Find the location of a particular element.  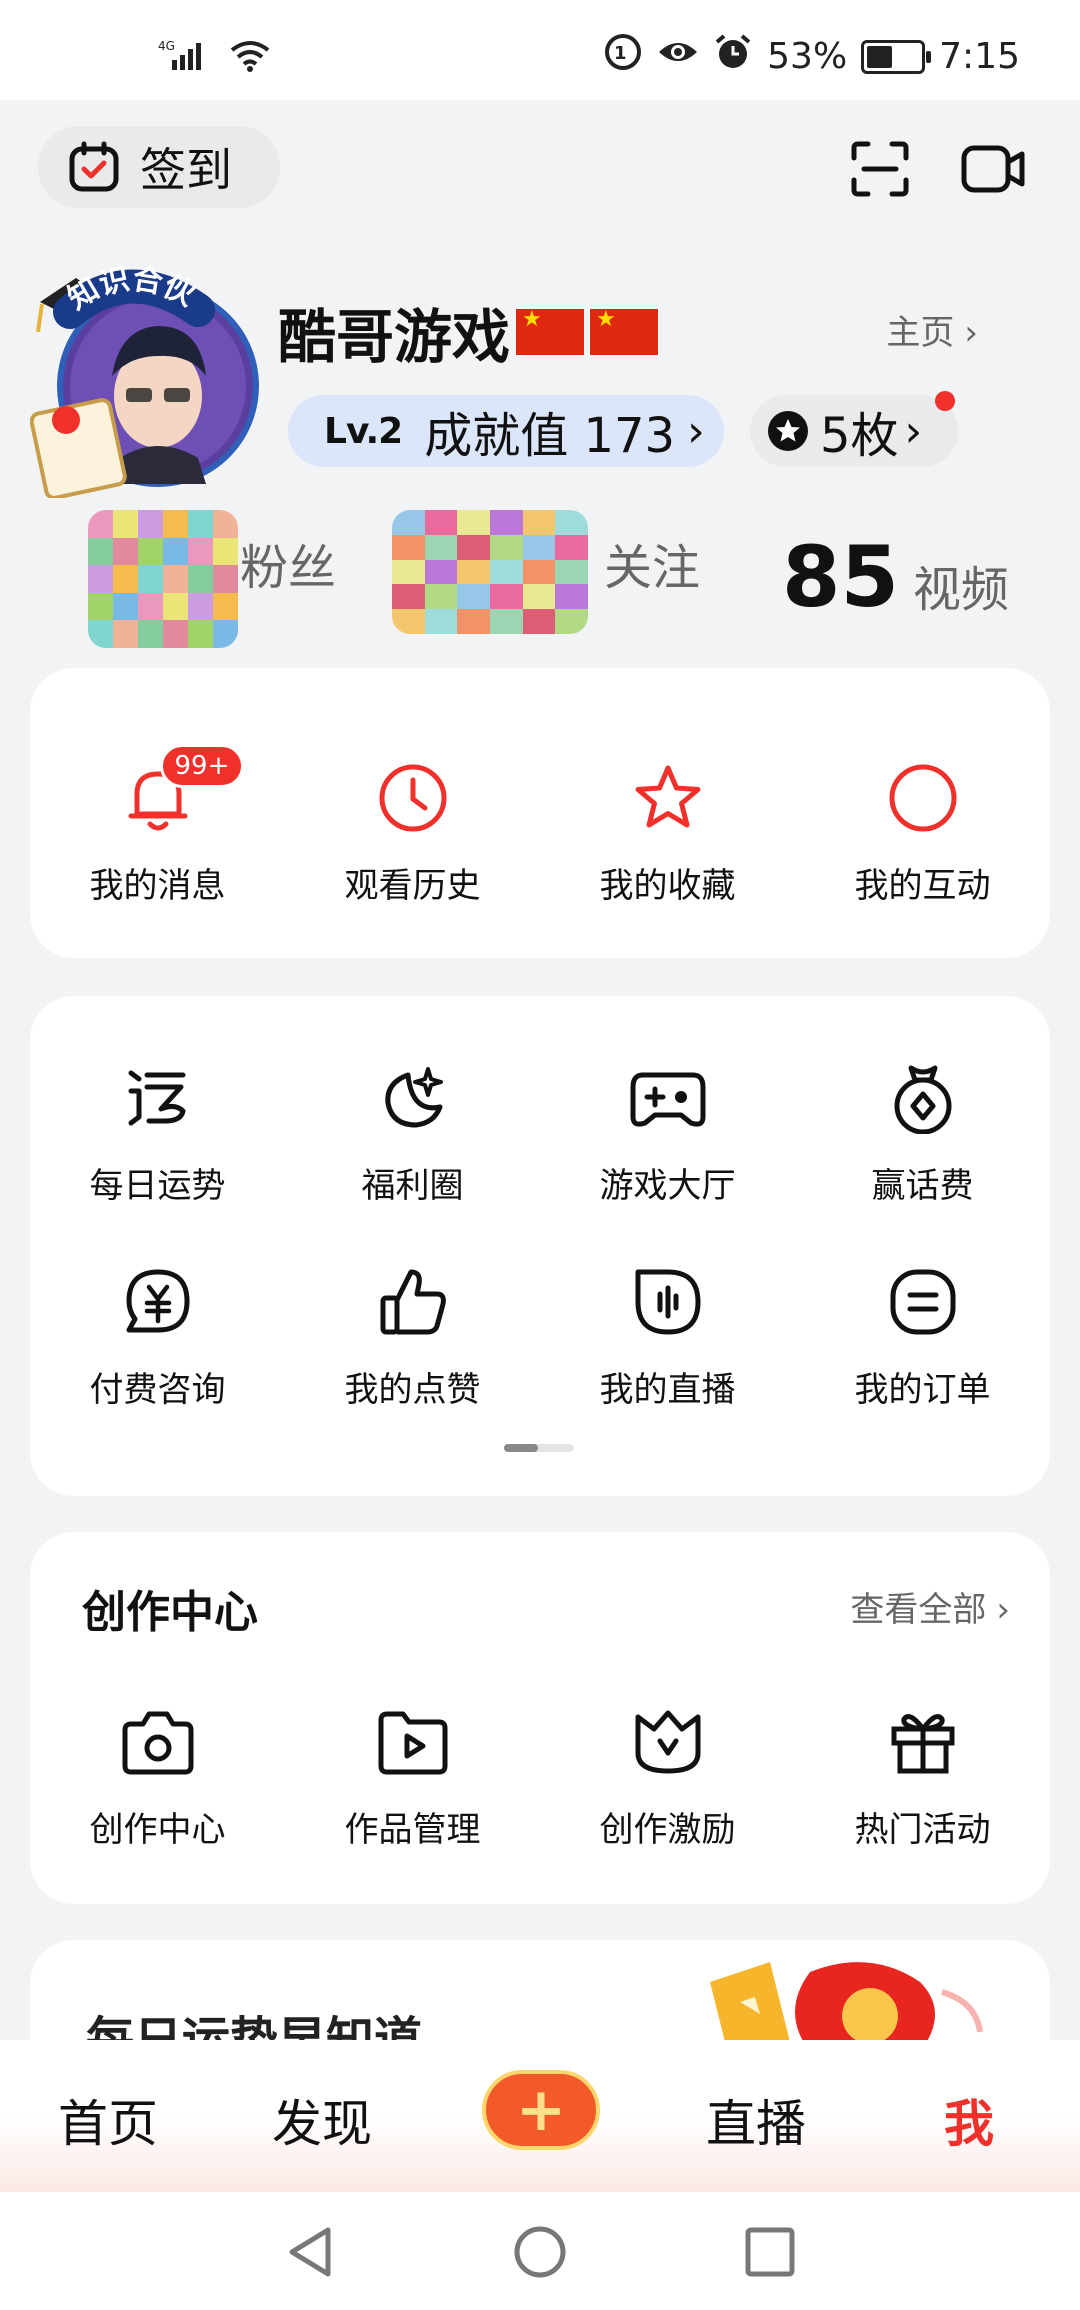

network-type: 4G is located at coordinates (166, 46).